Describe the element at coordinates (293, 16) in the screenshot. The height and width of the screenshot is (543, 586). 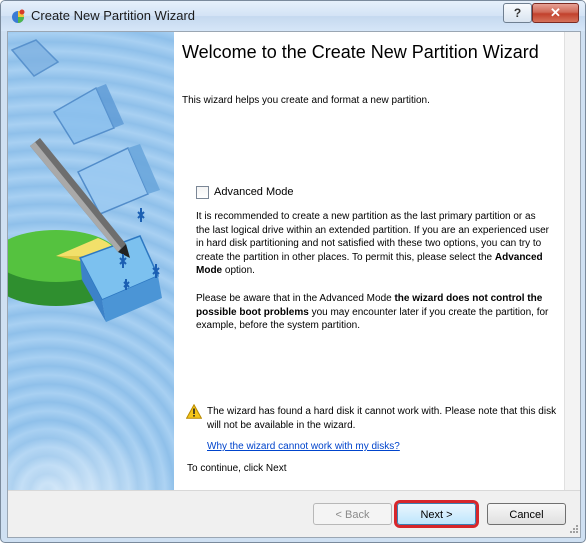
I see `title-bar: Create New Partition Wizard ? ✕` at that location.